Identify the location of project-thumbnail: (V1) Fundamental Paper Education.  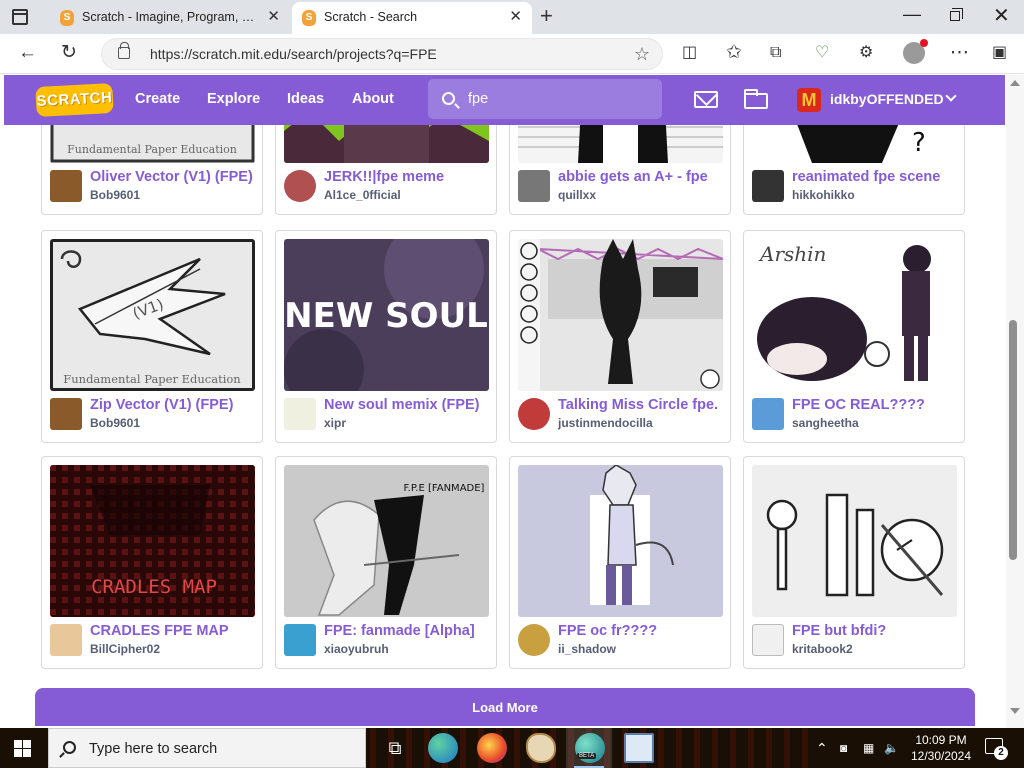
(152, 315).